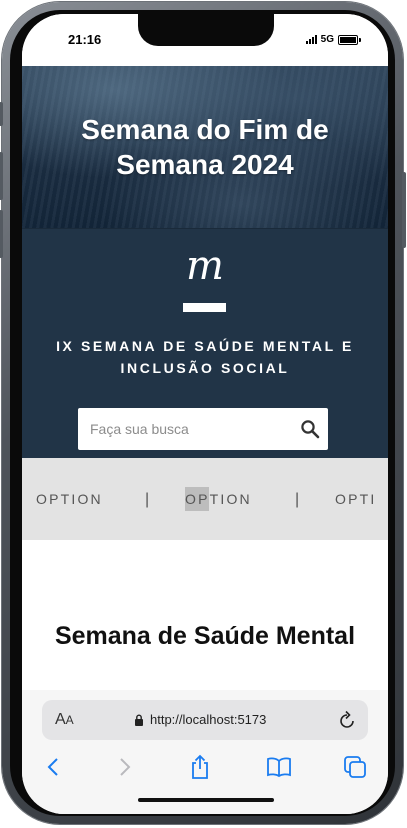 The height and width of the screenshot is (828, 407). Describe the element at coordinates (206, 30) in the screenshot. I see `notch` at that location.